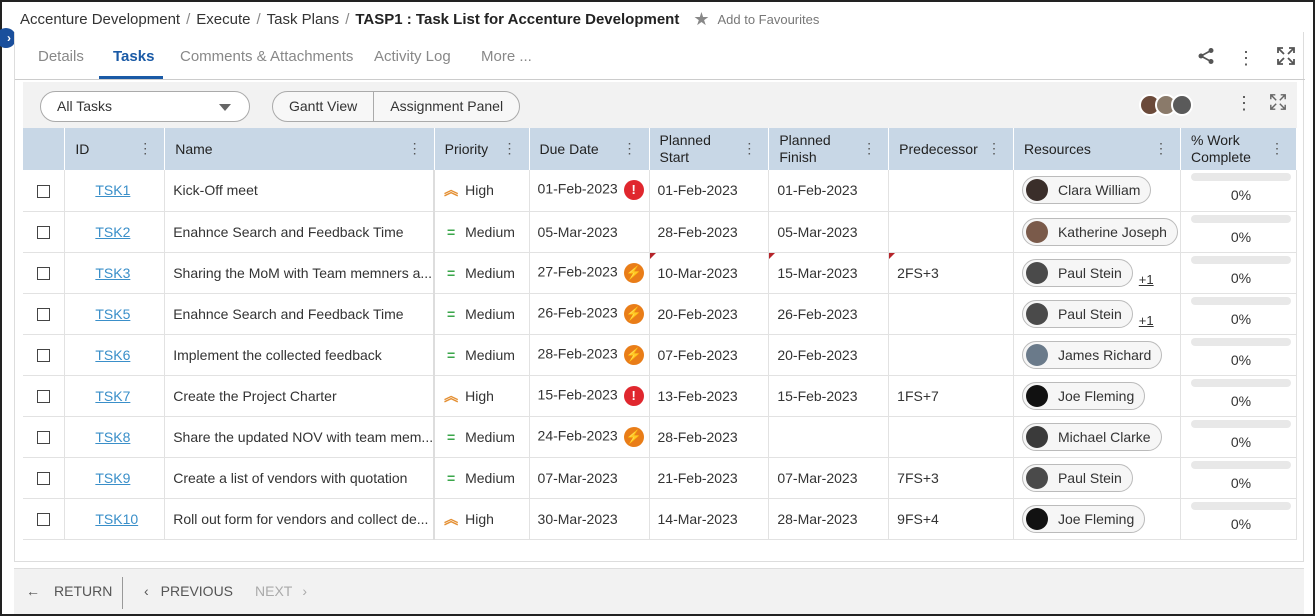 This screenshot has width=1315, height=616. What do you see at coordinates (589, 519) in the screenshot?
I see `due-date-cell: 30-Mar-2023` at bounding box center [589, 519].